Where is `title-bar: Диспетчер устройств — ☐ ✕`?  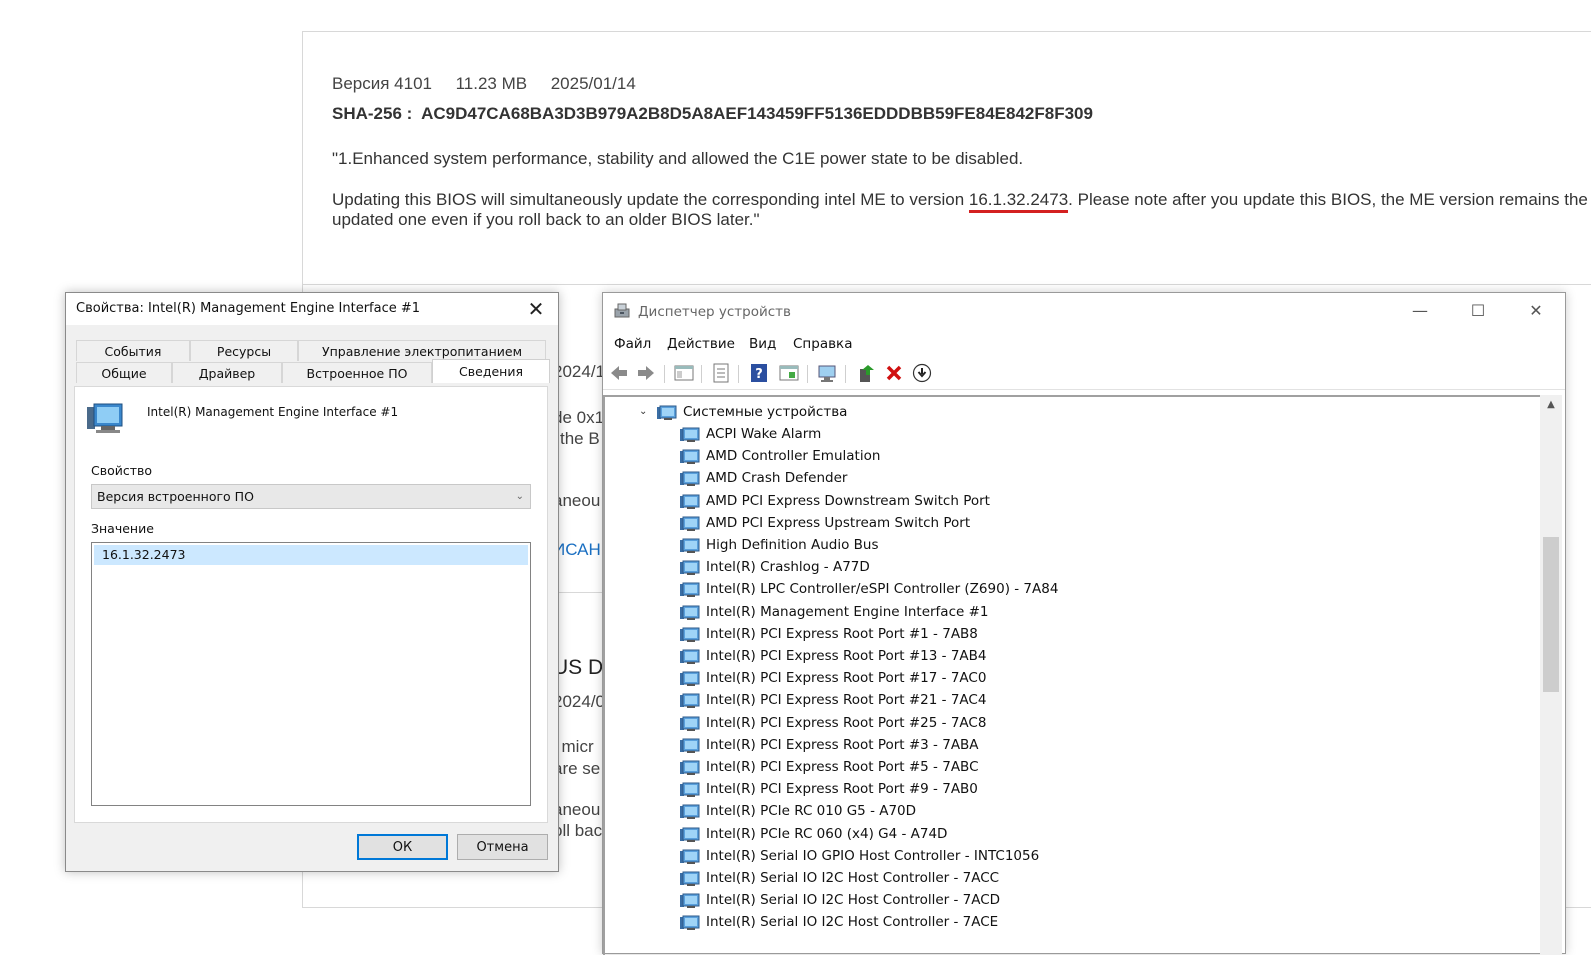 title-bar: Диспетчер устройств — ☐ ✕ is located at coordinates (1084, 311).